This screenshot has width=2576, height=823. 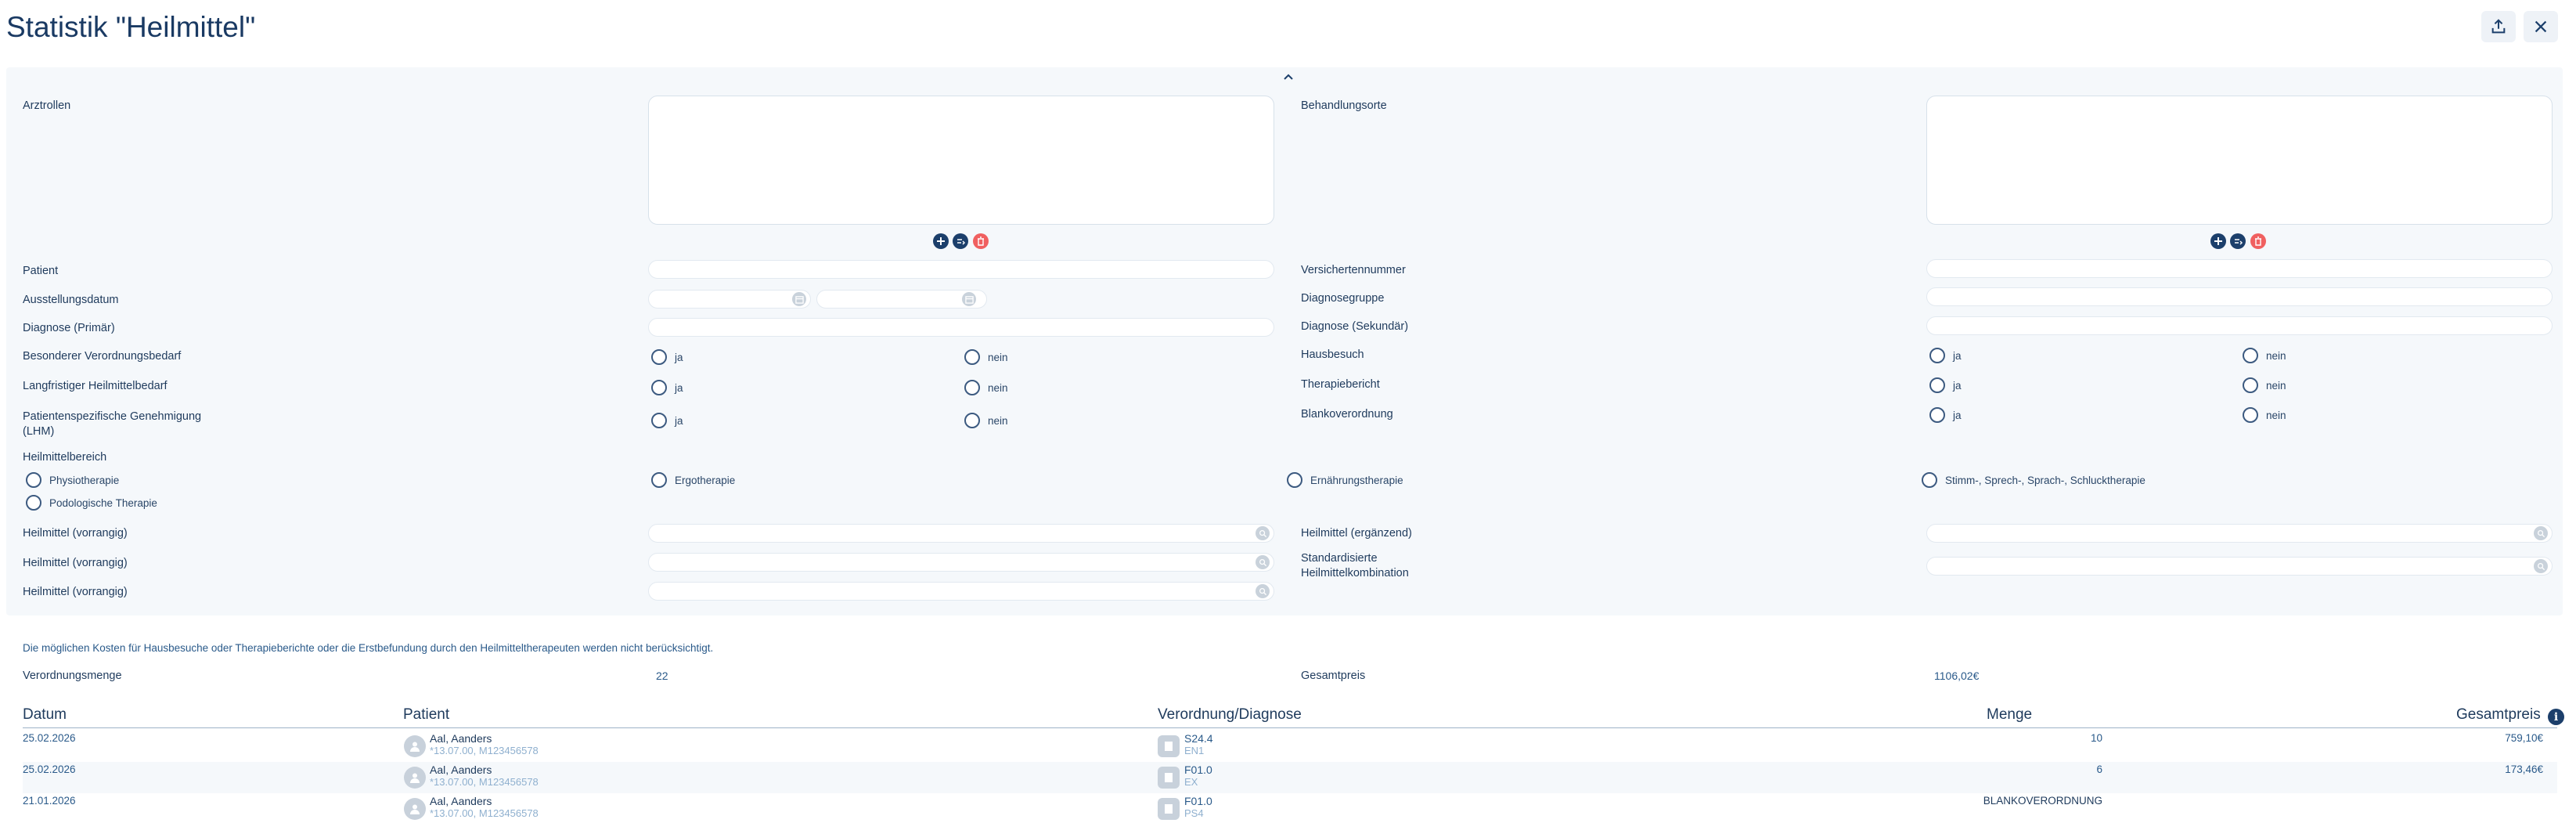 What do you see at coordinates (1957, 676) in the screenshot?
I see `gesamtpreis-value: 1106,02€` at bounding box center [1957, 676].